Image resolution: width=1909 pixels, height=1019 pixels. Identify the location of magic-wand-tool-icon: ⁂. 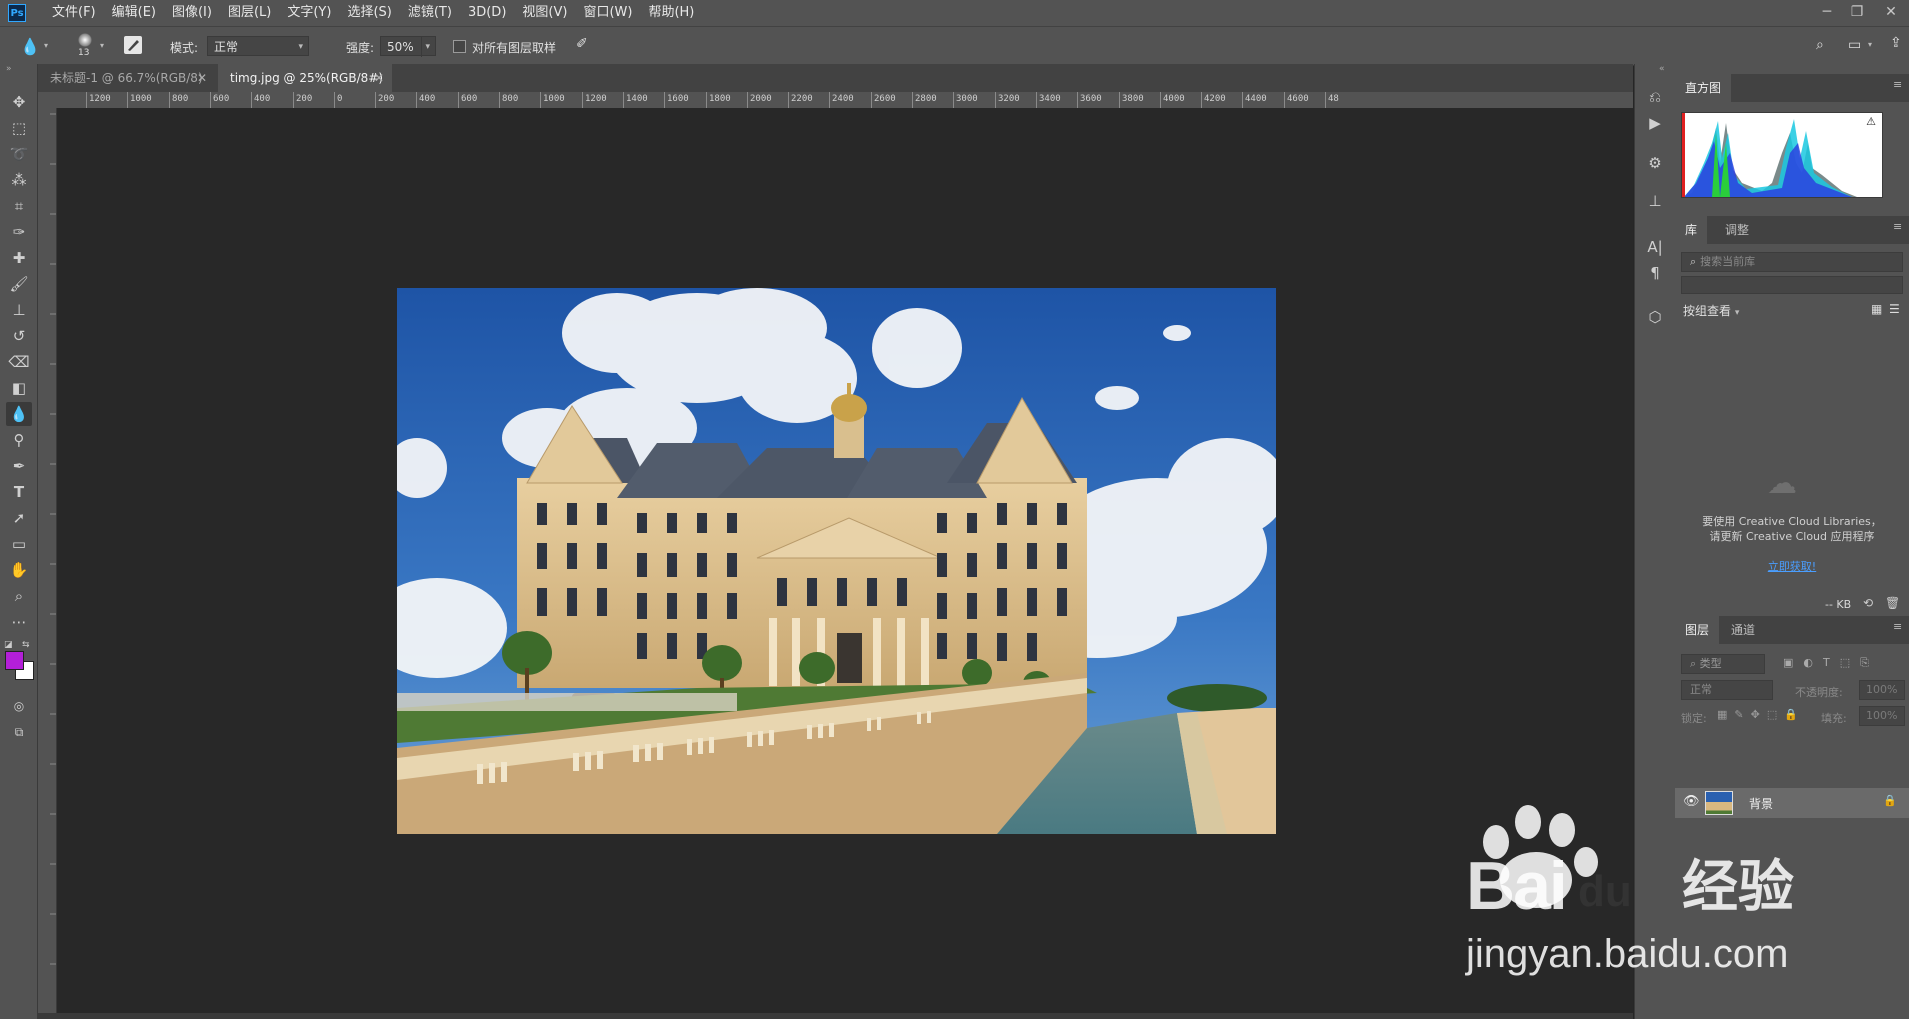
(19, 180).